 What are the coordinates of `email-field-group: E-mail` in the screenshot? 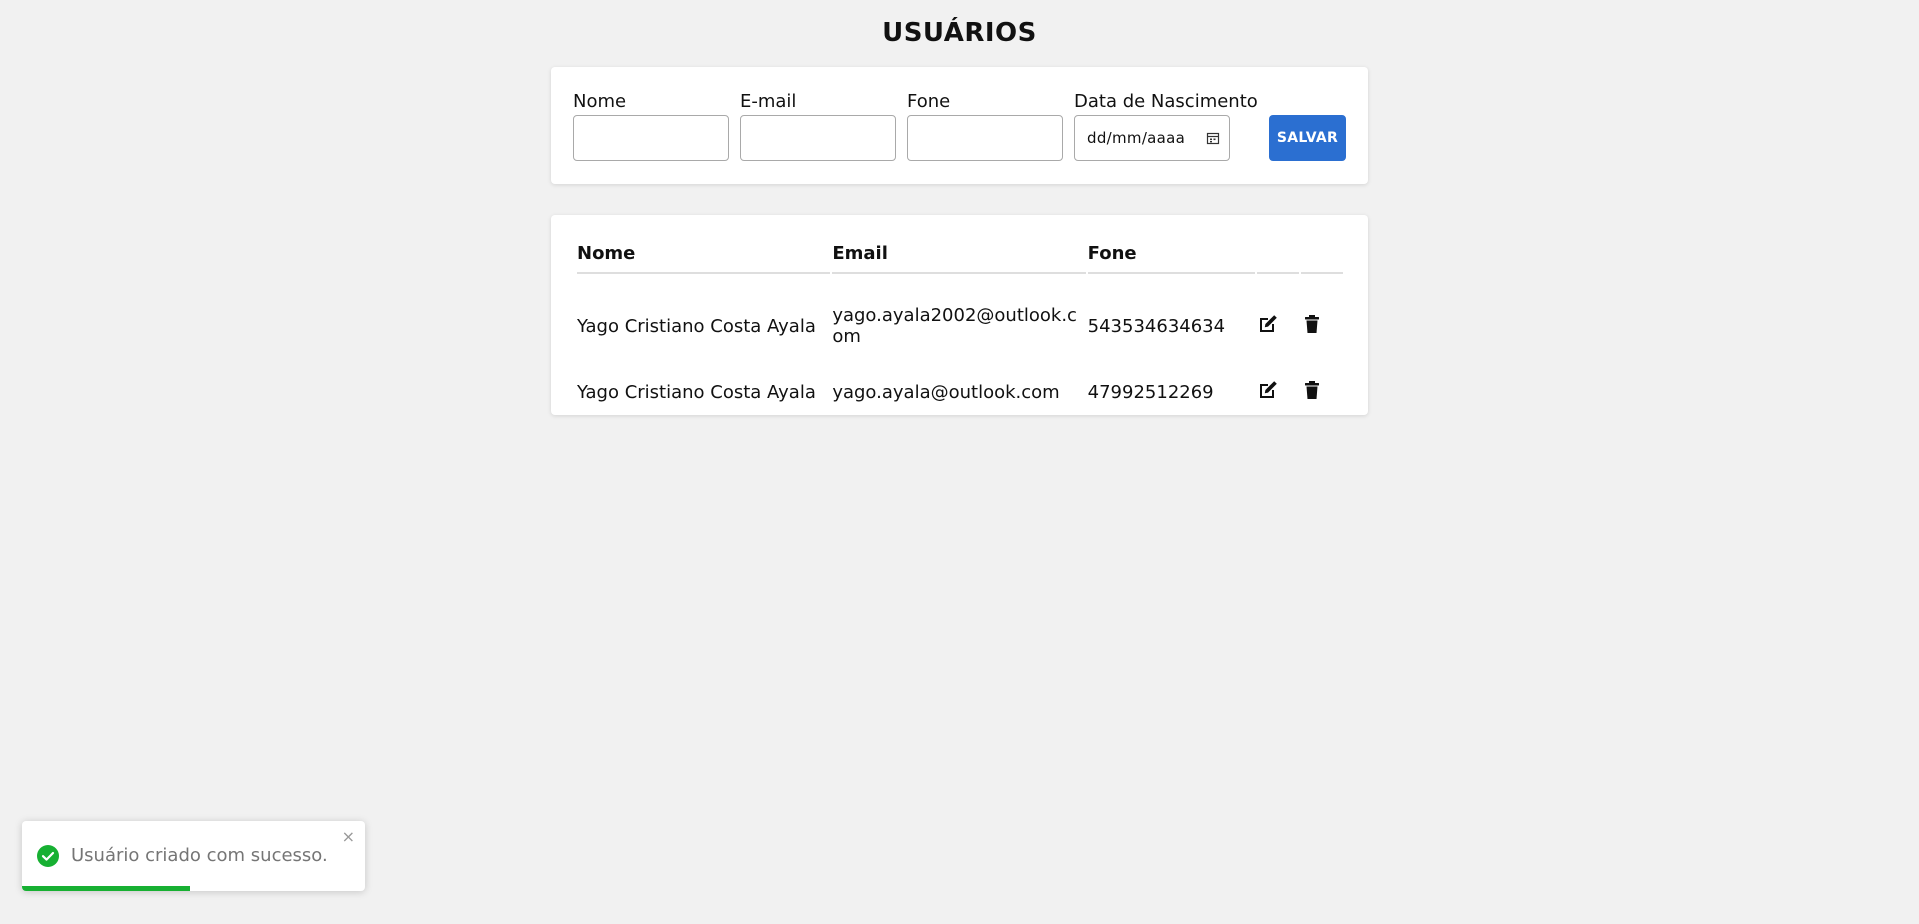 It's located at (818, 126).